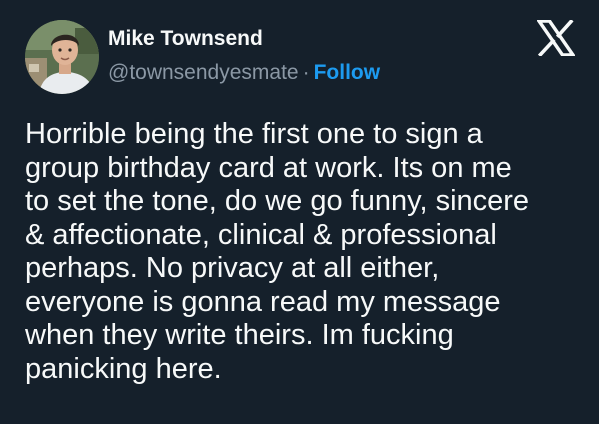 The width and height of the screenshot is (599, 424). I want to click on tweet-line: Horrible being the first one to sign a, so click(254, 134).